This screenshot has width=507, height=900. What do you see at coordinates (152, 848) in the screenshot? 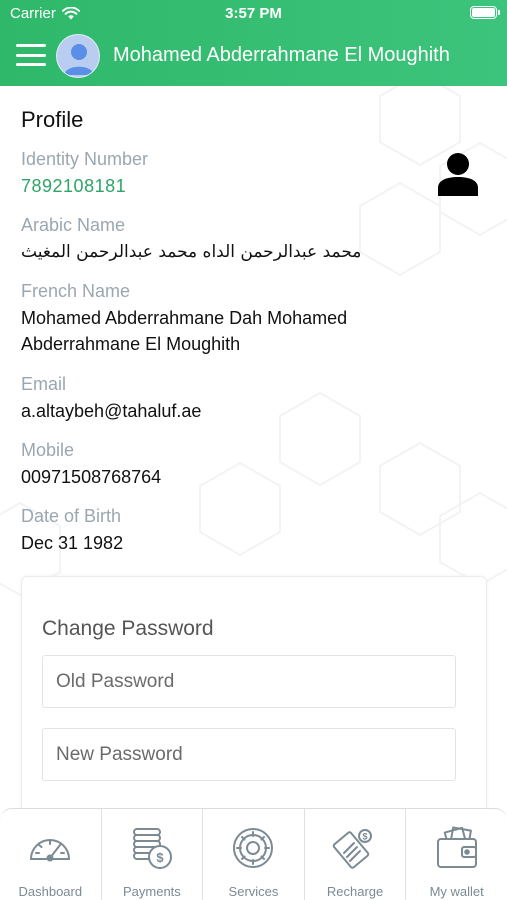
I see `coins-icon: $` at bounding box center [152, 848].